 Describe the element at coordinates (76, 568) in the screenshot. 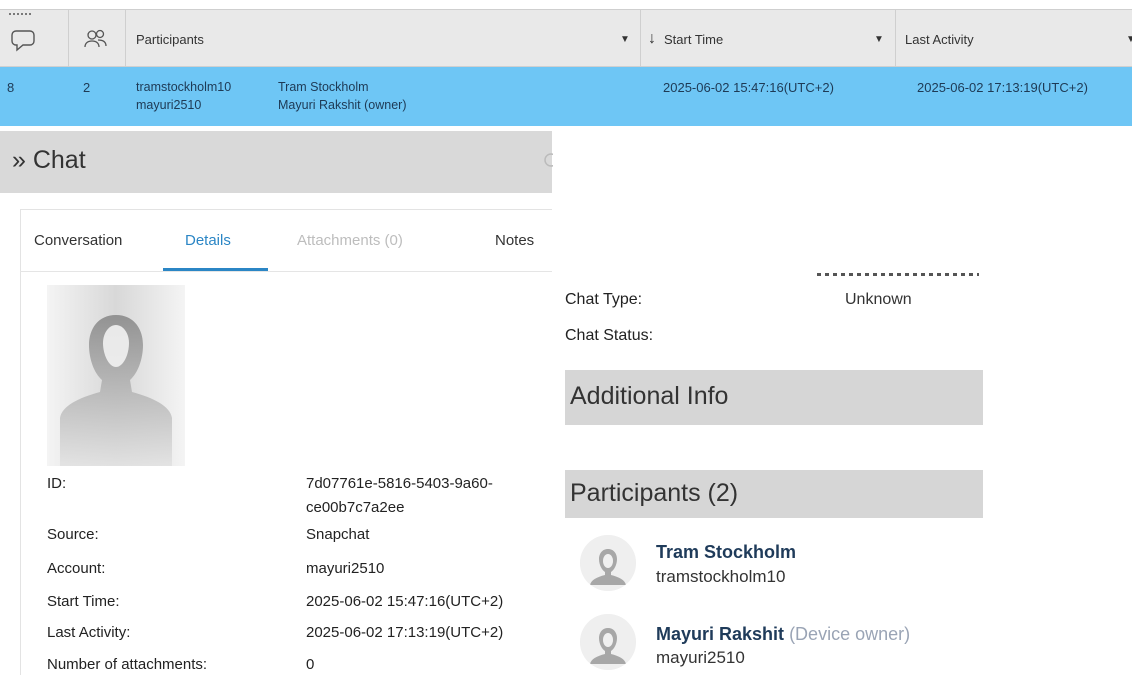

I see `detail-label-account: Account:` at that location.